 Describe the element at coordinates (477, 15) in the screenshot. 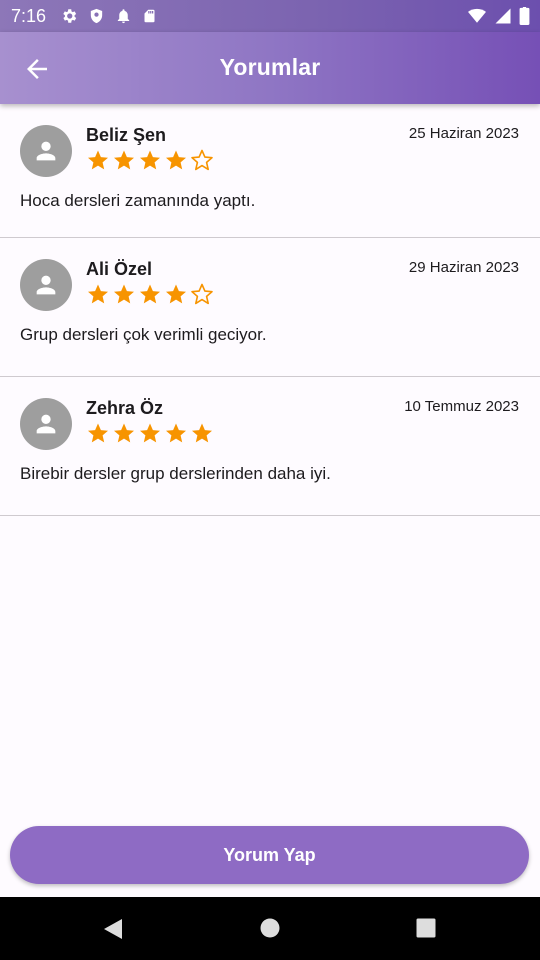

I see `wifi-icon` at that location.